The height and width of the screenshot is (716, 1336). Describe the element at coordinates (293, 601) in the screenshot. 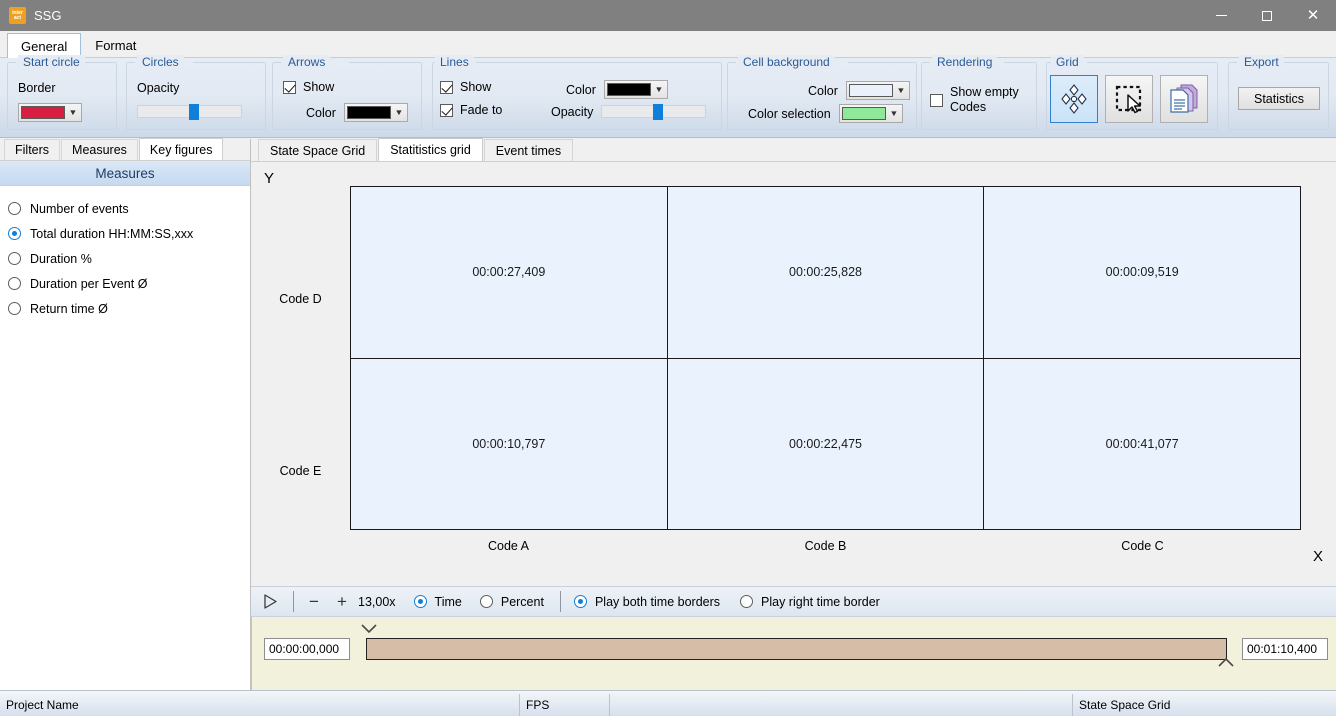

I see `toolbar-separator` at that location.